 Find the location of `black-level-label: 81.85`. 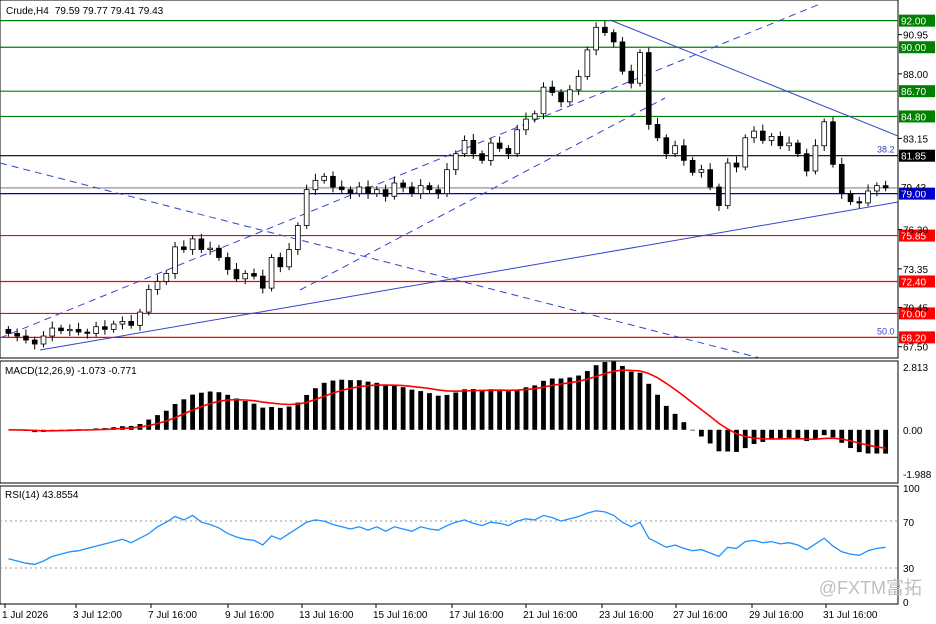

black-level-label: 81.85 is located at coordinates (913, 157).